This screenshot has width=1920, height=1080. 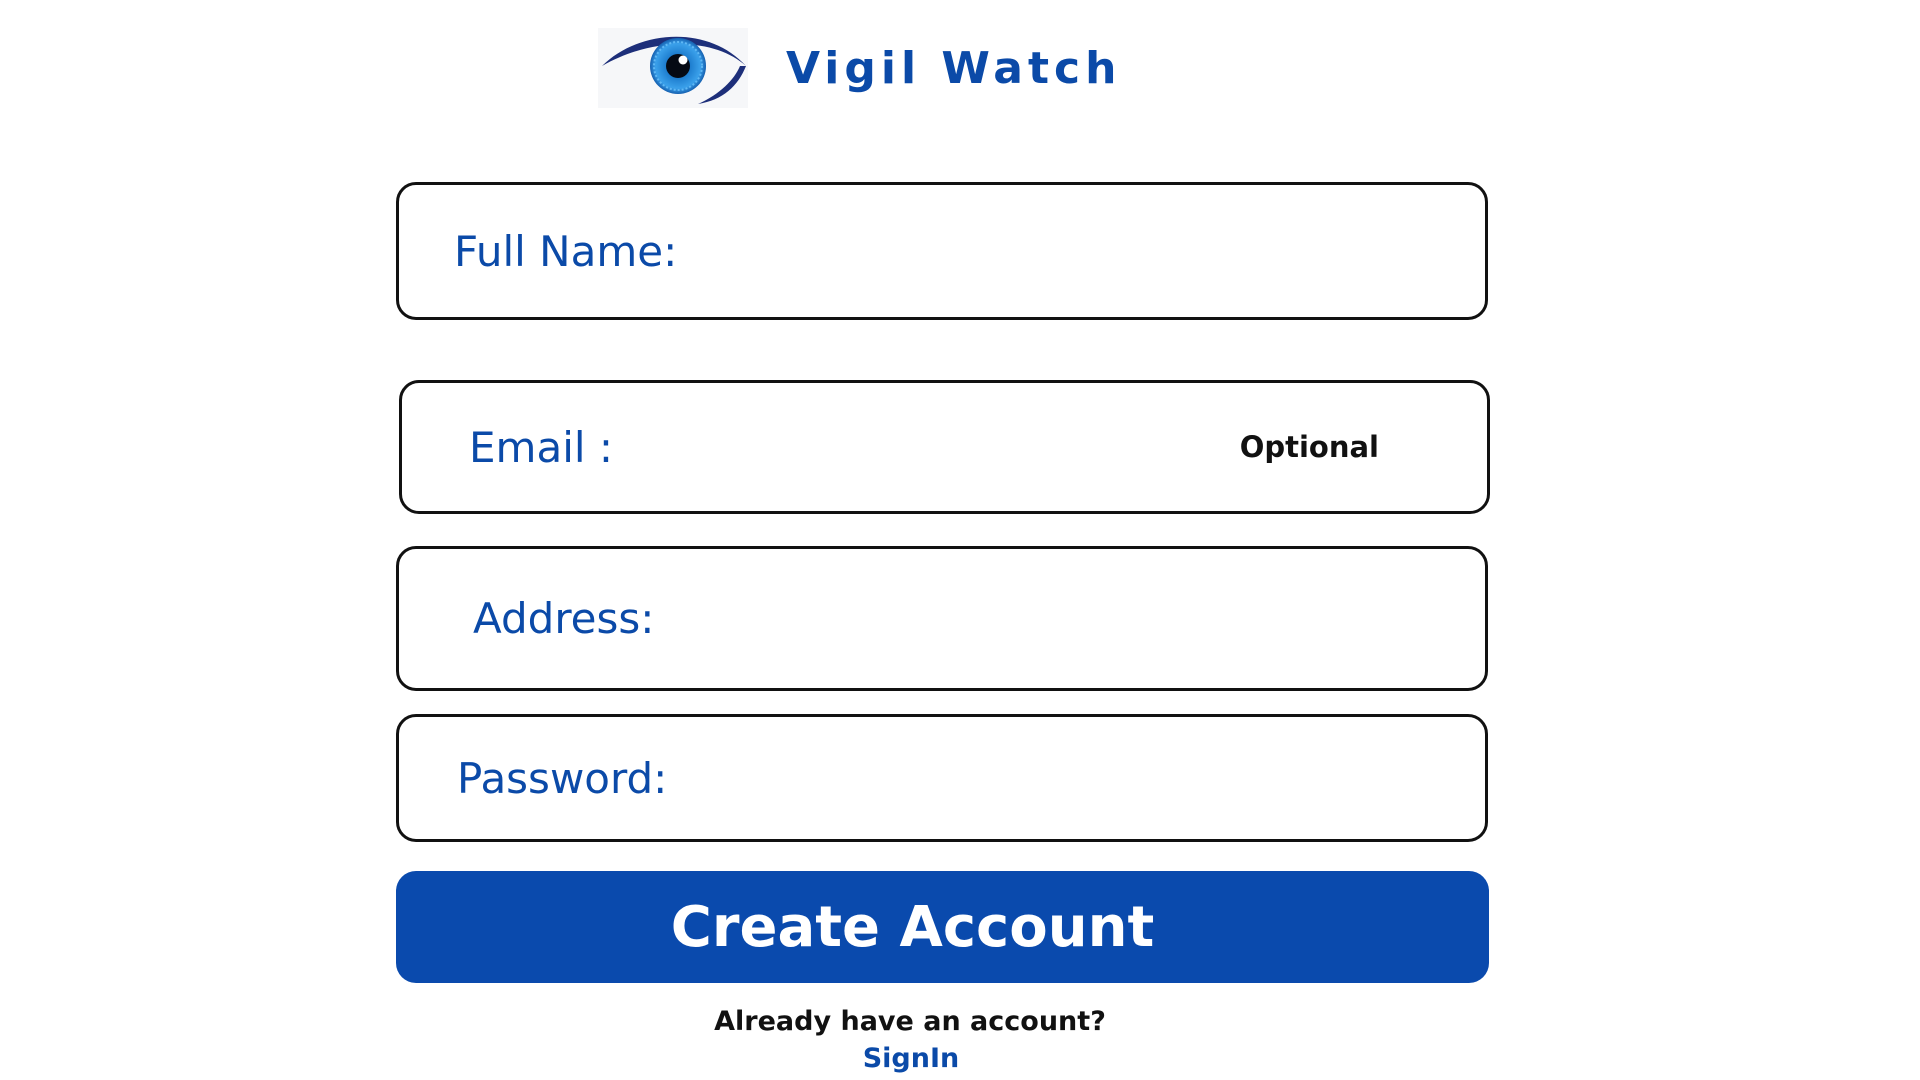 What do you see at coordinates (1309, 447) in the screenshot?
I see `optional-hint: Optional` at bounding box center [1309, 447].